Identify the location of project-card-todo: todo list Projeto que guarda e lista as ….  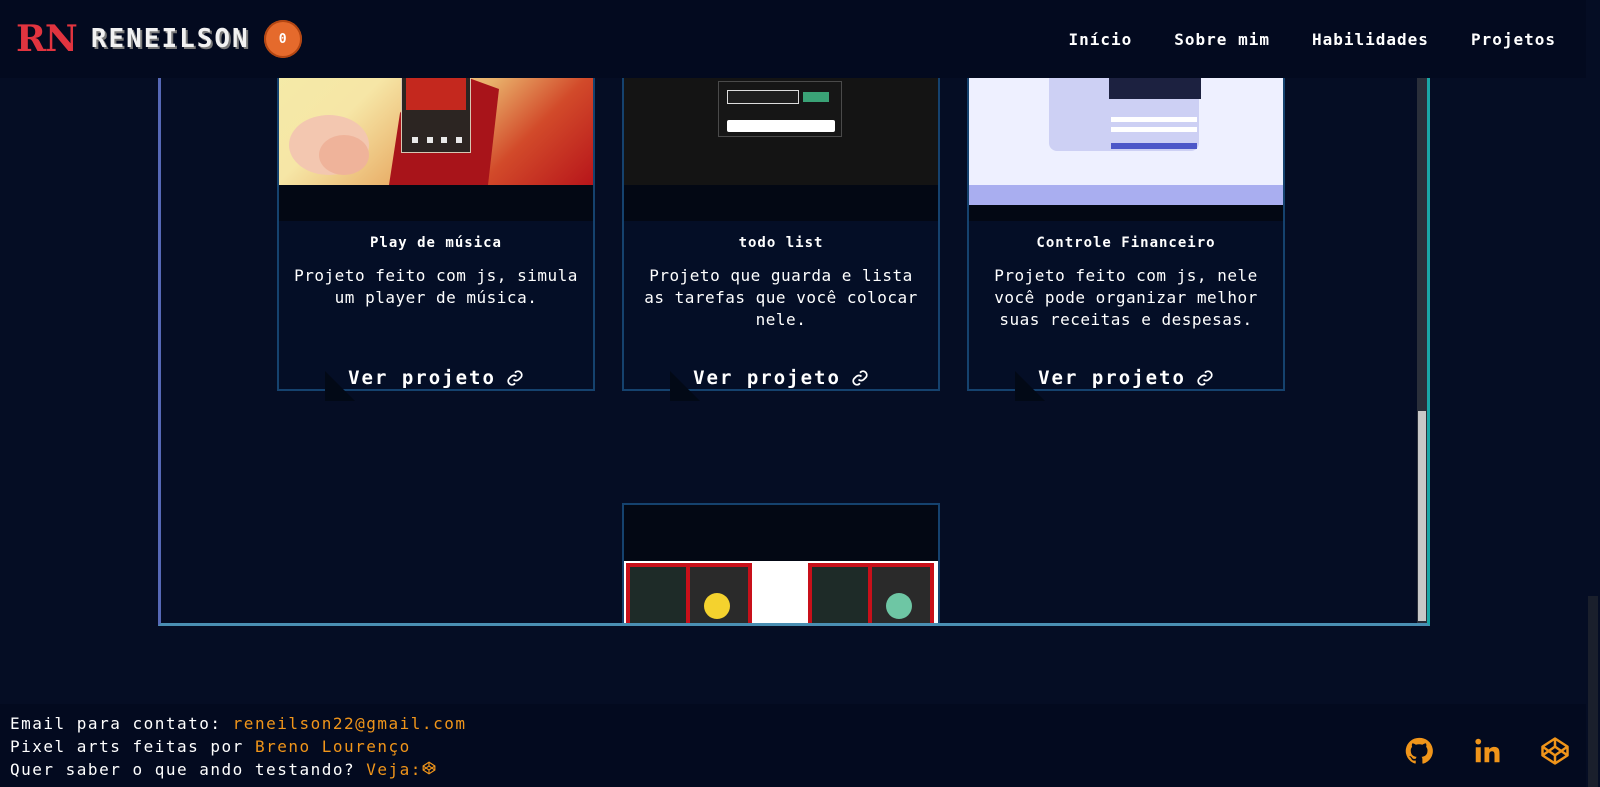
(781, 222).